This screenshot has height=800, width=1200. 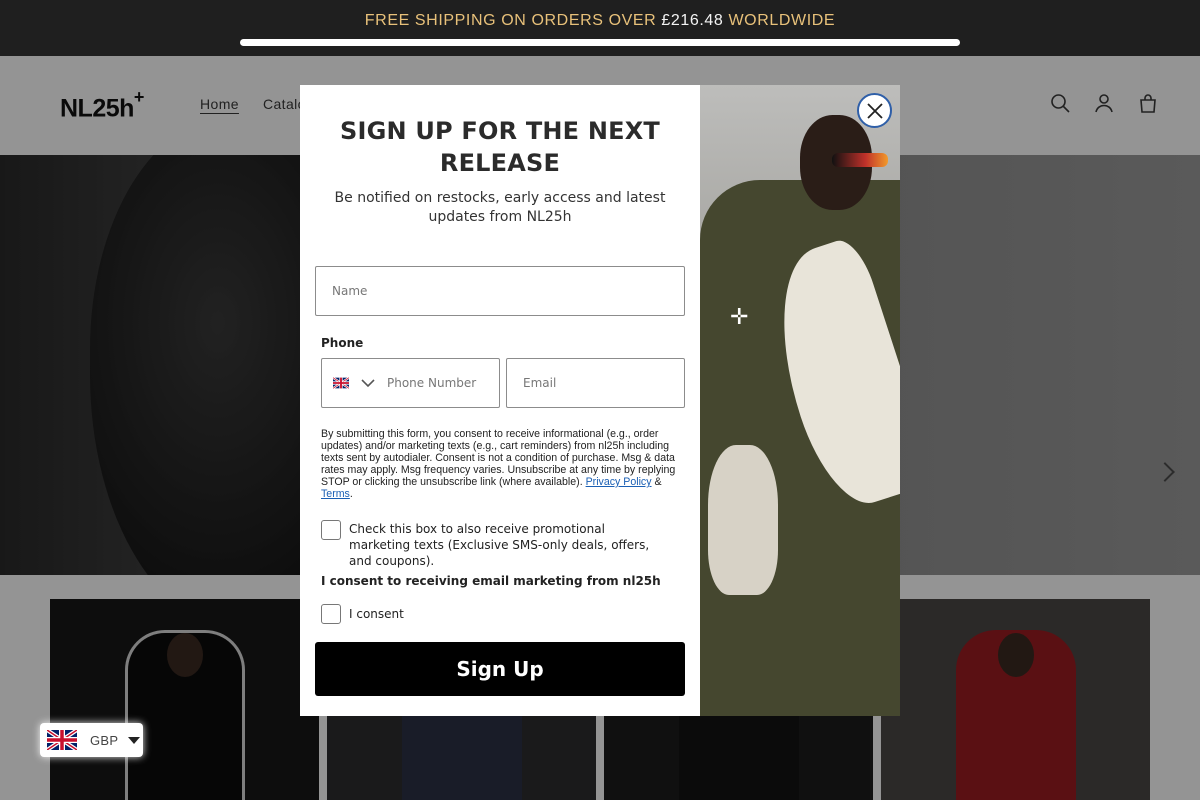 What do you see at coordinates (350, 291) in the screenshot?
I see `name-placeholder: Name` at bounding box center [350, 291].